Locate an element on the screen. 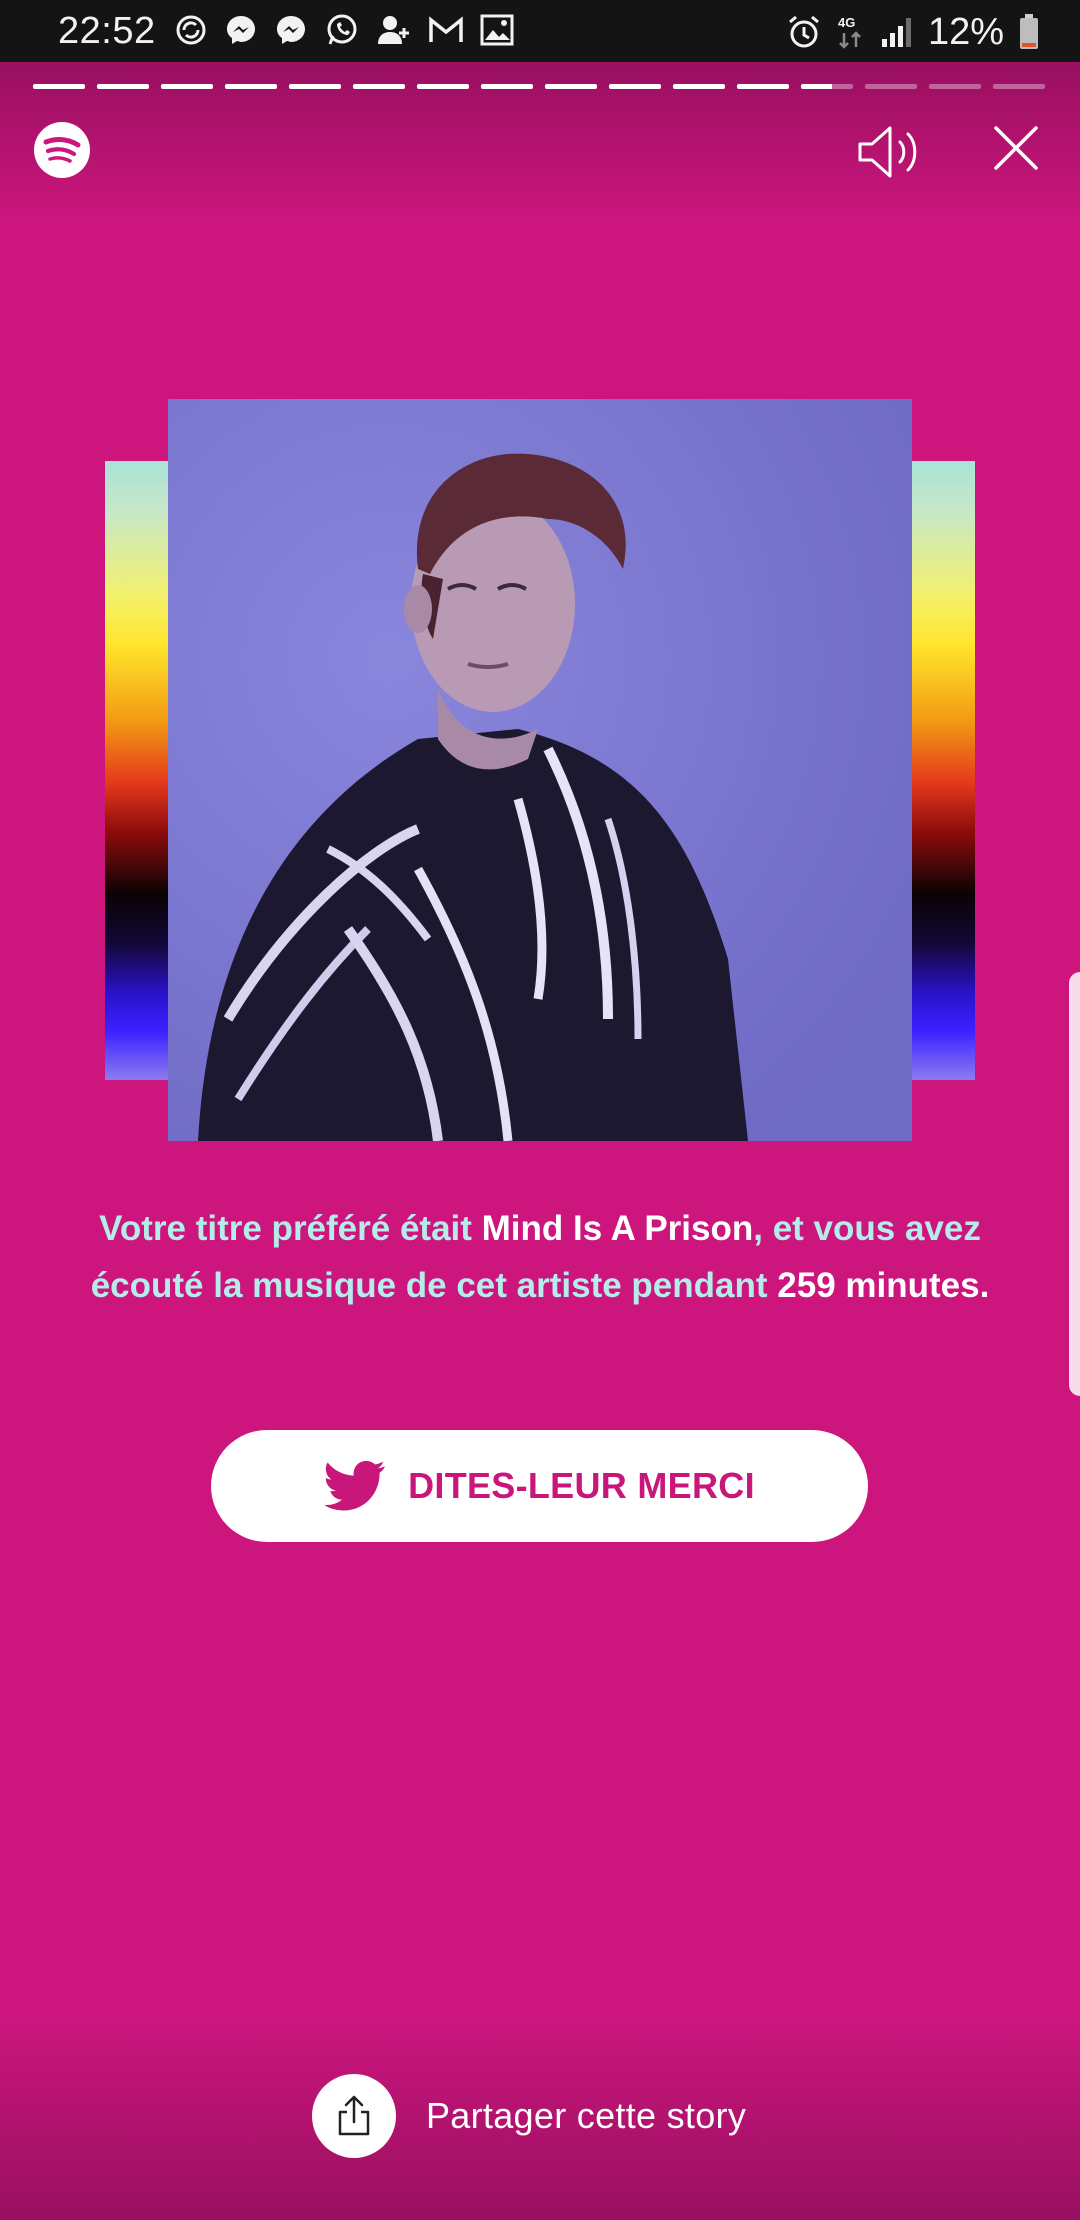  share-icon is located at coordinates (354, 2115).